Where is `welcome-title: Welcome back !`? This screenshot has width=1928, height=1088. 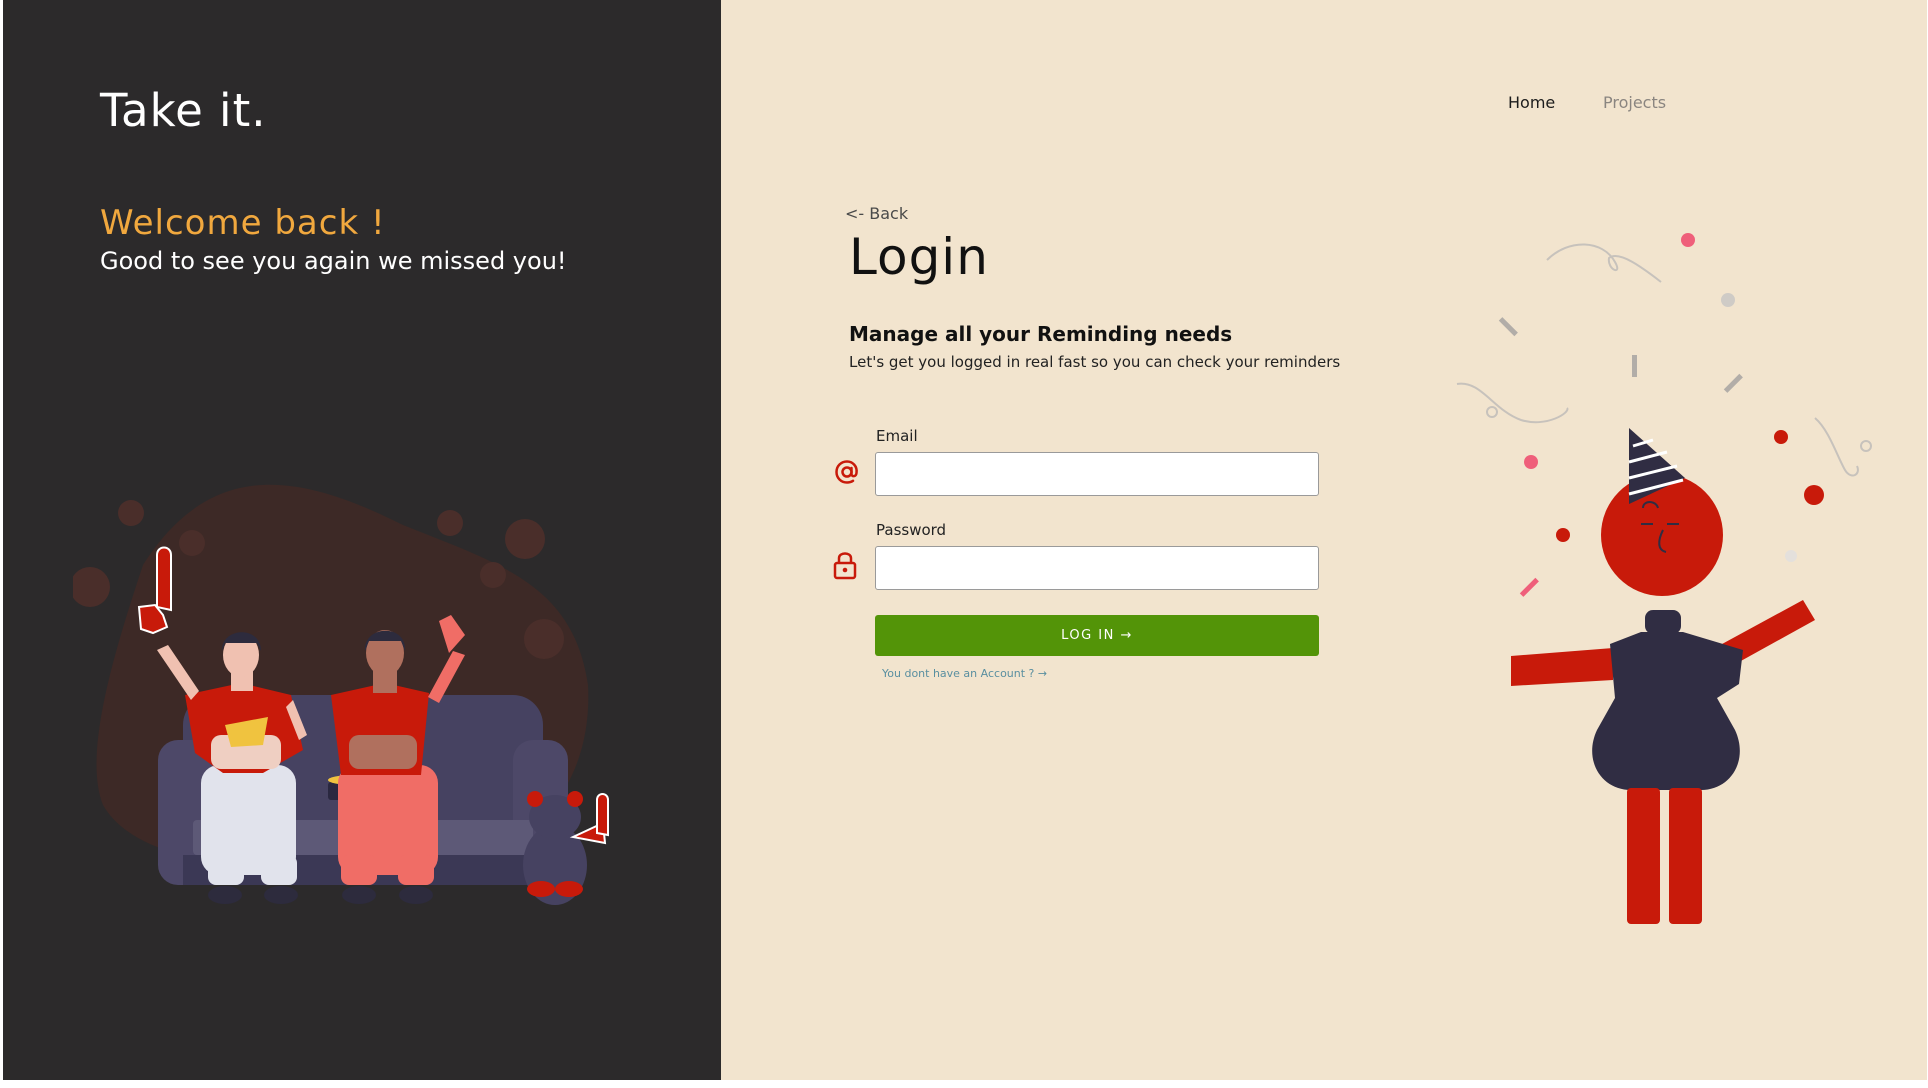 welcome-title: Welcome back ! is located at coordinates (243, 223).